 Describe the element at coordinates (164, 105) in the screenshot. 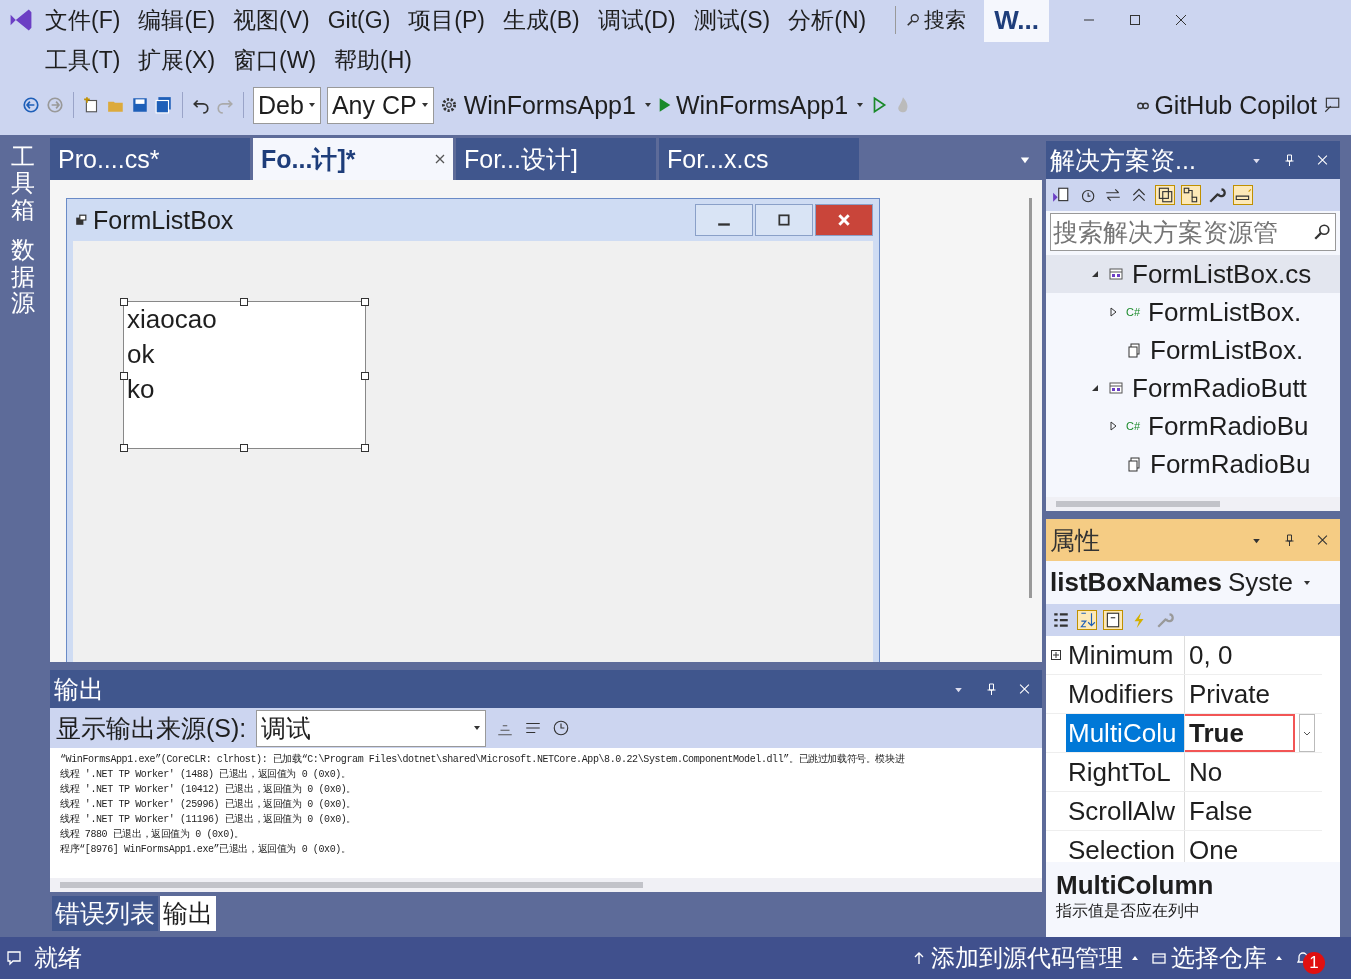

I see `save-all-icon` at that location.